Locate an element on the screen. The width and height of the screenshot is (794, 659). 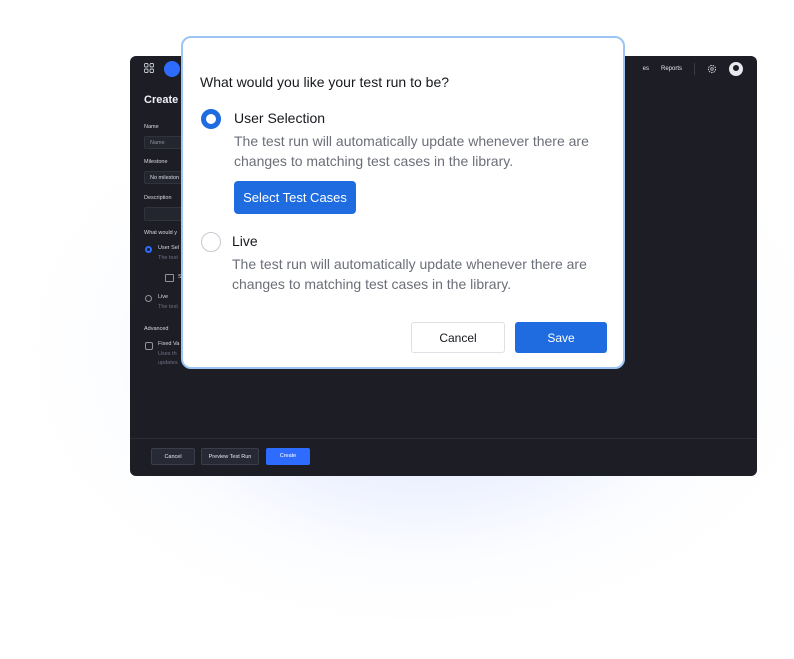
live-radio-small is located at coordinates (148, 298).